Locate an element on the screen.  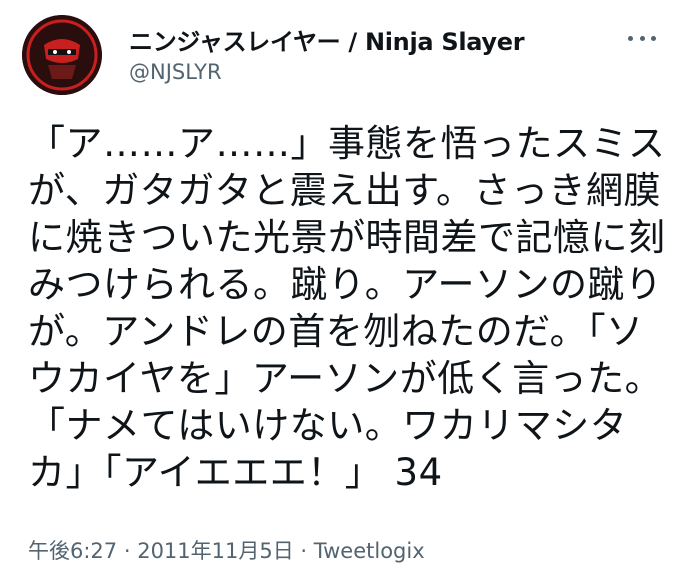
tweet-time: 午後6:27 is located at coordinates (72, 551).